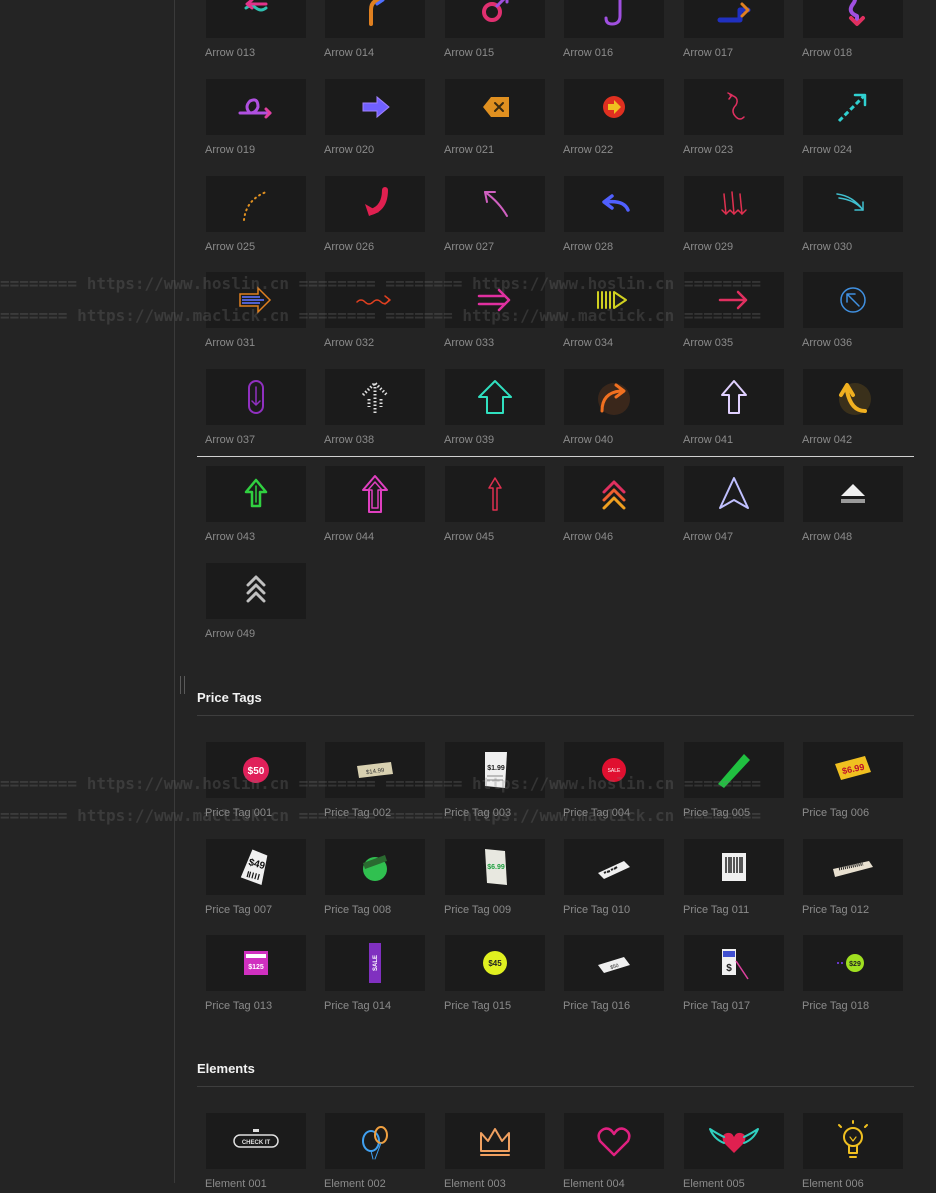 This screenshot has width=936, height=1193. I want to click on element-tile: Element 002, so click(375, 1153).